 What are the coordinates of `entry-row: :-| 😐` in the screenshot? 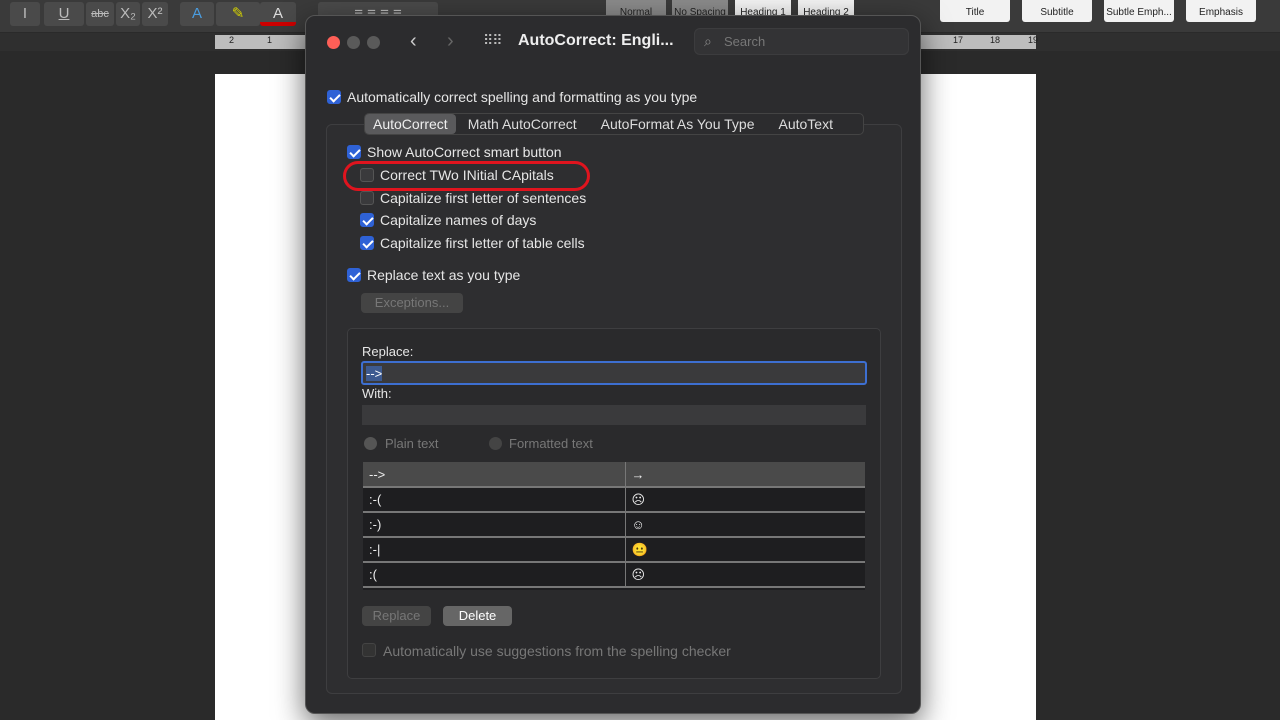 It's located at (614, 550).